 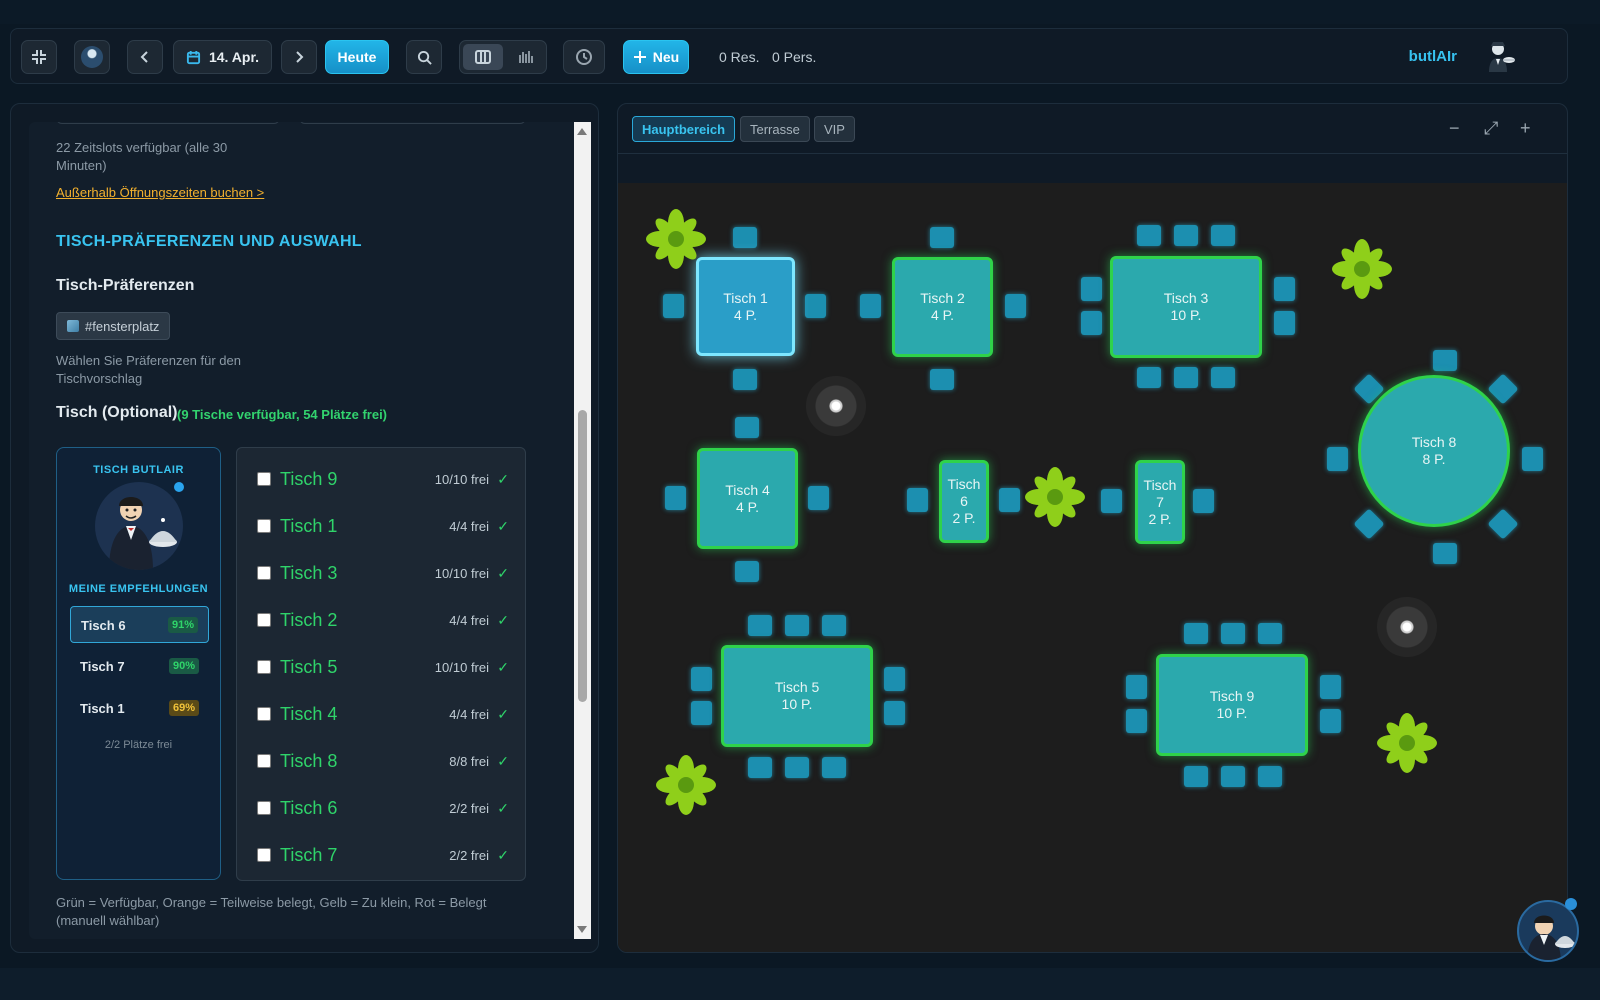 I want to click on table-tisch-6: Tisch 6 2 P., so click(x=964, y=501).